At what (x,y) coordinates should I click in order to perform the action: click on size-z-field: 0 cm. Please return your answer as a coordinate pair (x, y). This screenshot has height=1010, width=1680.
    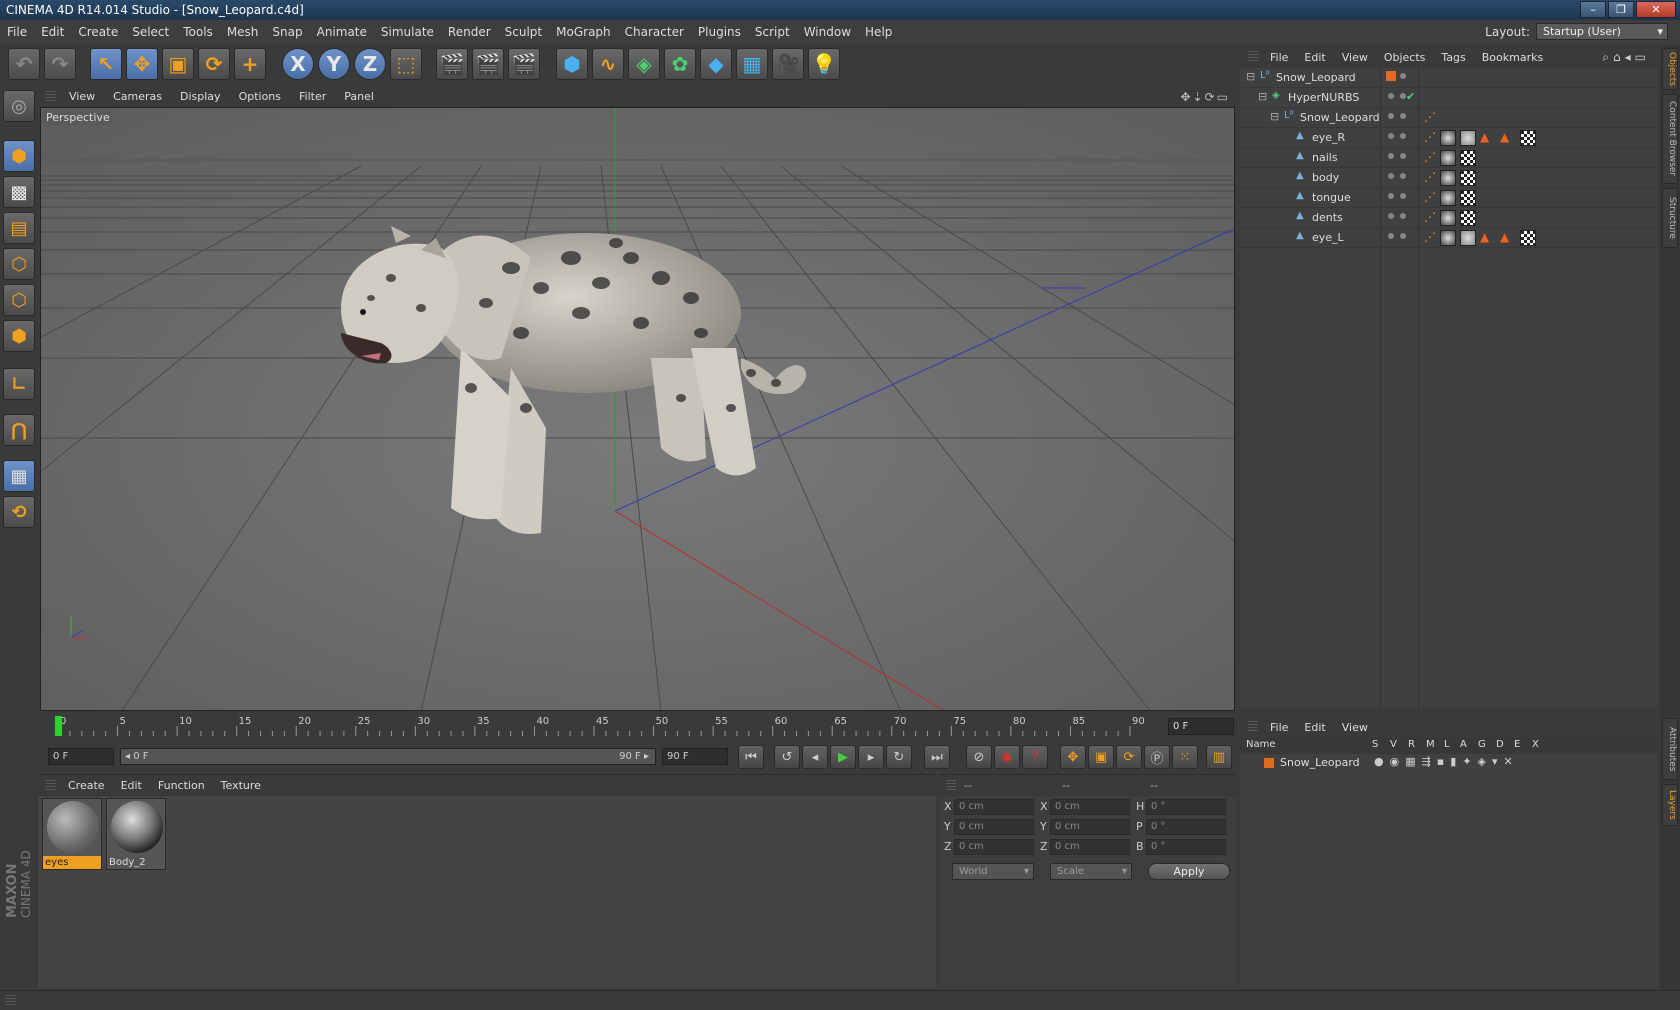
    Looking at the image, I should click on (1090, 847).